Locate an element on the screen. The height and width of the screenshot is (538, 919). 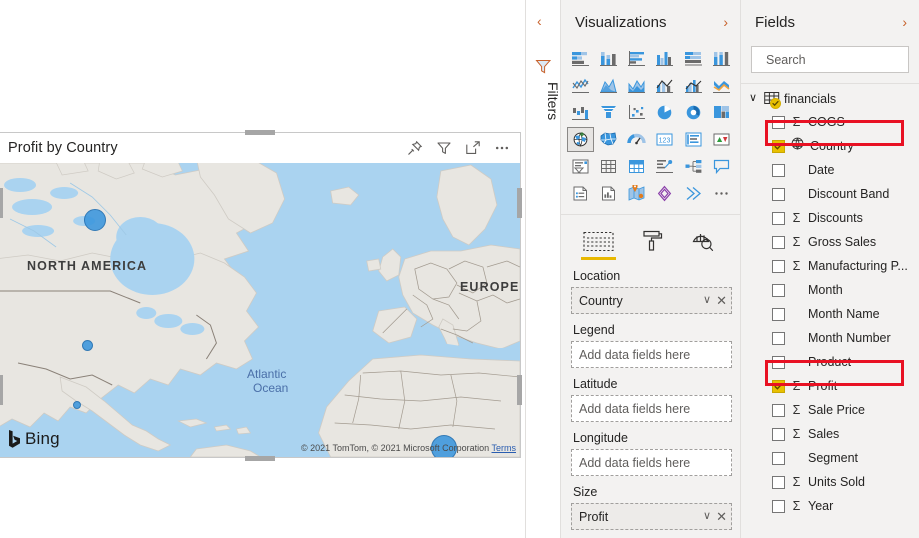
viz-icon-stacked-bar-chart is located at coordinates (580, 58).